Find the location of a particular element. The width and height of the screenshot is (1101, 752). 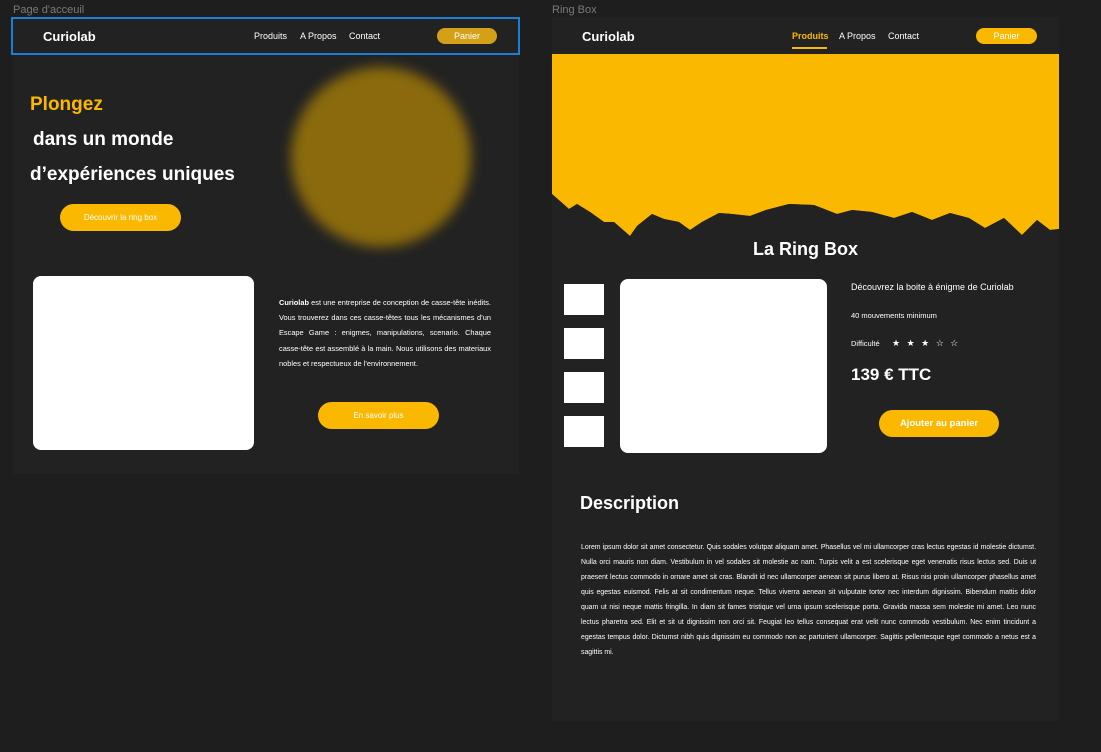

hero-blurred-circle is located at coordinates (381, 157).